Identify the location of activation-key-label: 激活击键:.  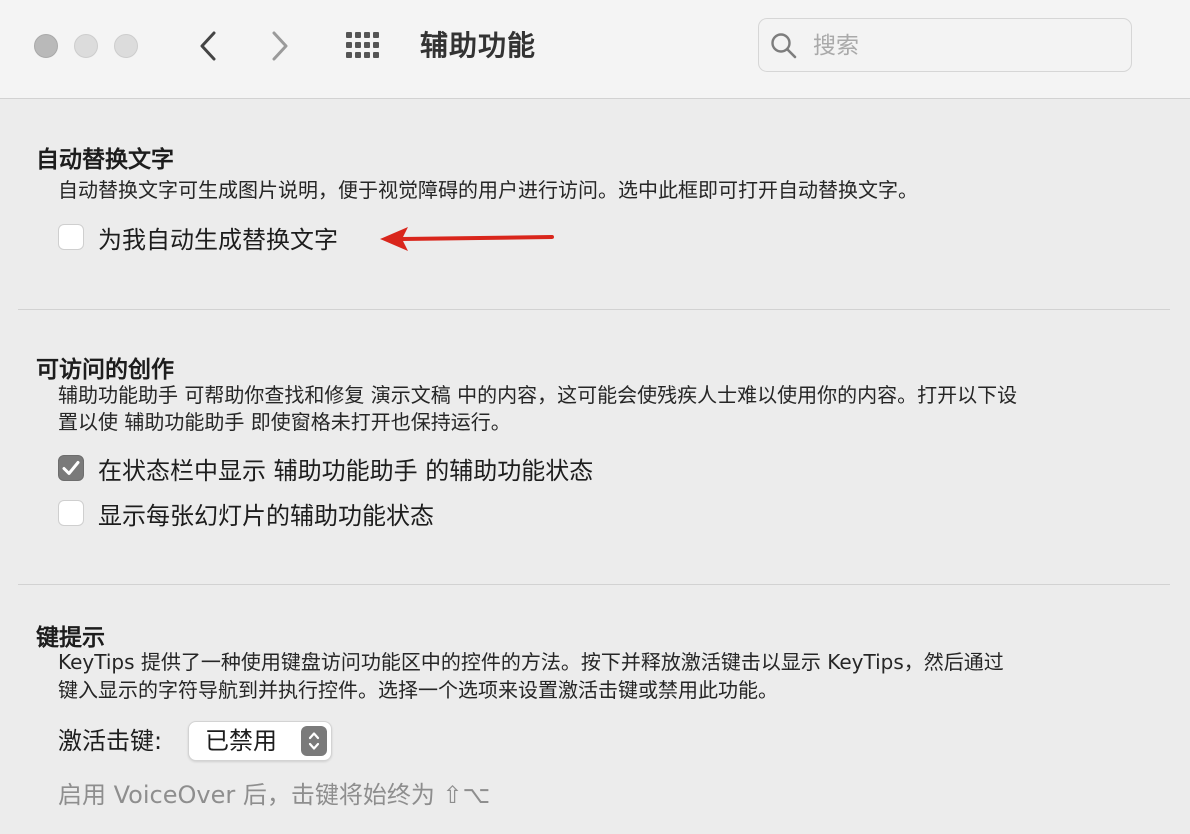
(110, 741).